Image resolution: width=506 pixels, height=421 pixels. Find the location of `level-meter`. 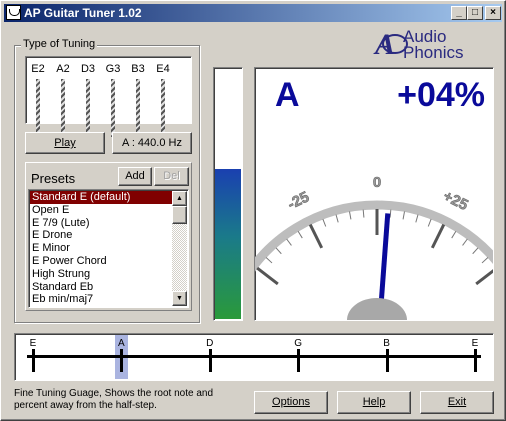

level-meter is located at coordinates (228, 194).